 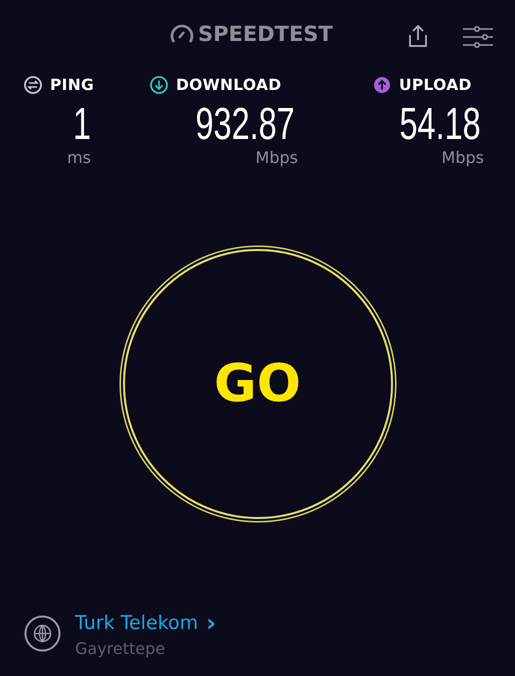 What do you see at coordinates (245, 124) in the screenshot?
I see `metric-value: 932.87` at bounding box center [245, 124].